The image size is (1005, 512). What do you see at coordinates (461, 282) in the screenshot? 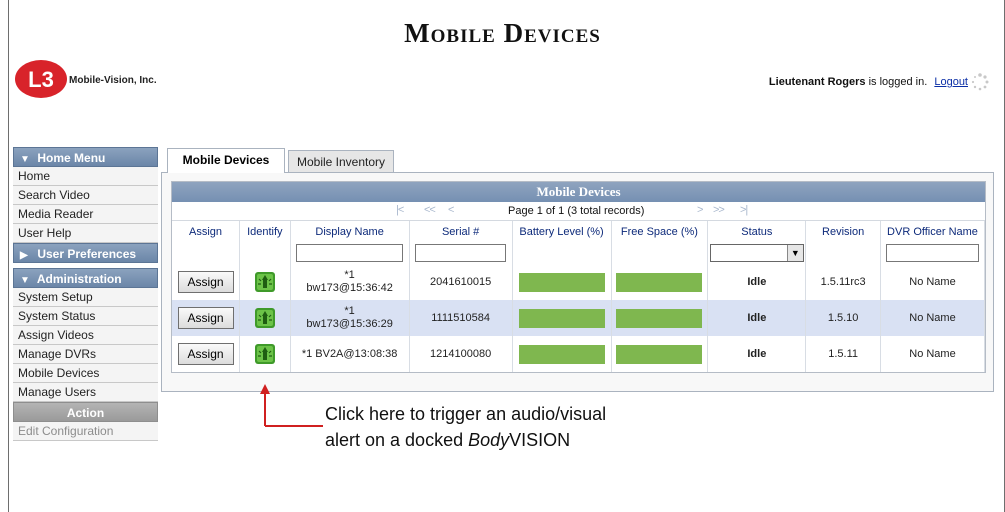
I see `serial-cell: 2041610015` at bounding box center [461, 282].